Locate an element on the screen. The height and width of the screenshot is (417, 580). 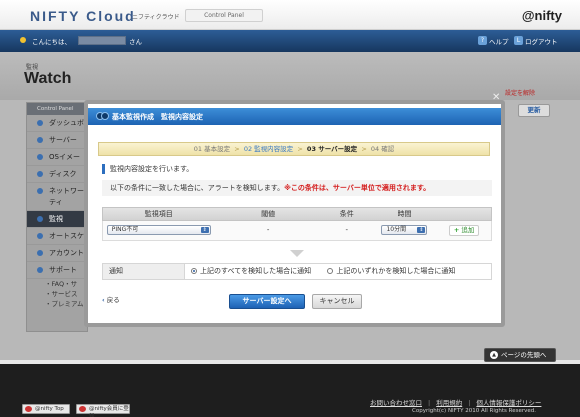
logout-link: ログアウト is located at coordinates (541, 41).